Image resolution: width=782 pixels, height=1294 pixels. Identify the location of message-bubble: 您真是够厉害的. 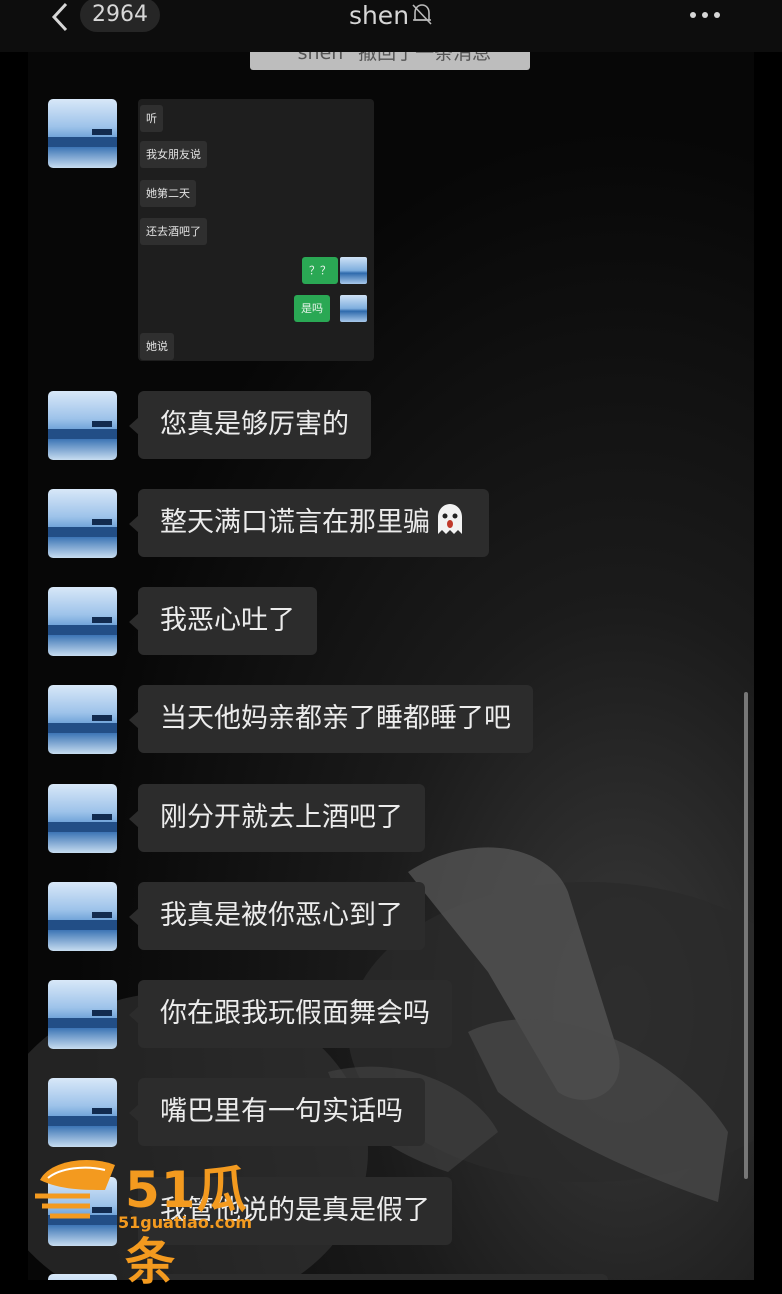
(250, 425).